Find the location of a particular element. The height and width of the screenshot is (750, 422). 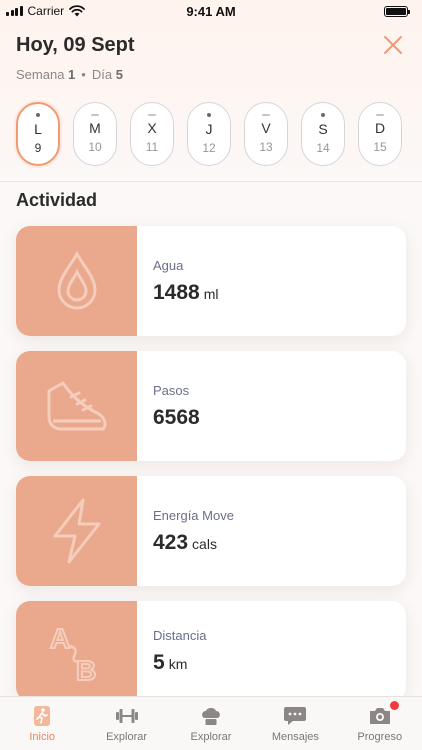

day-letter: M is located at coordinates (95, 128).